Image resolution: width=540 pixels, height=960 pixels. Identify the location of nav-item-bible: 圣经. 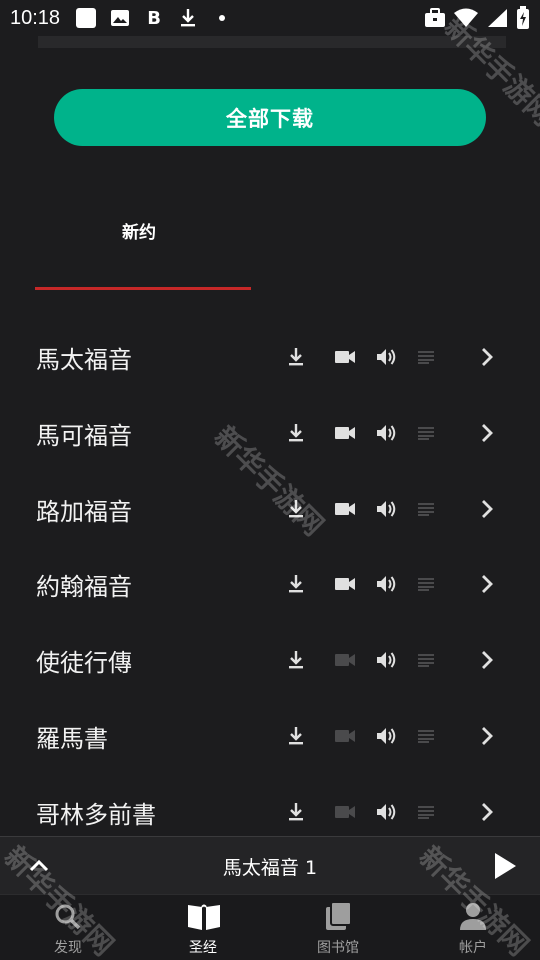
(203, 930).